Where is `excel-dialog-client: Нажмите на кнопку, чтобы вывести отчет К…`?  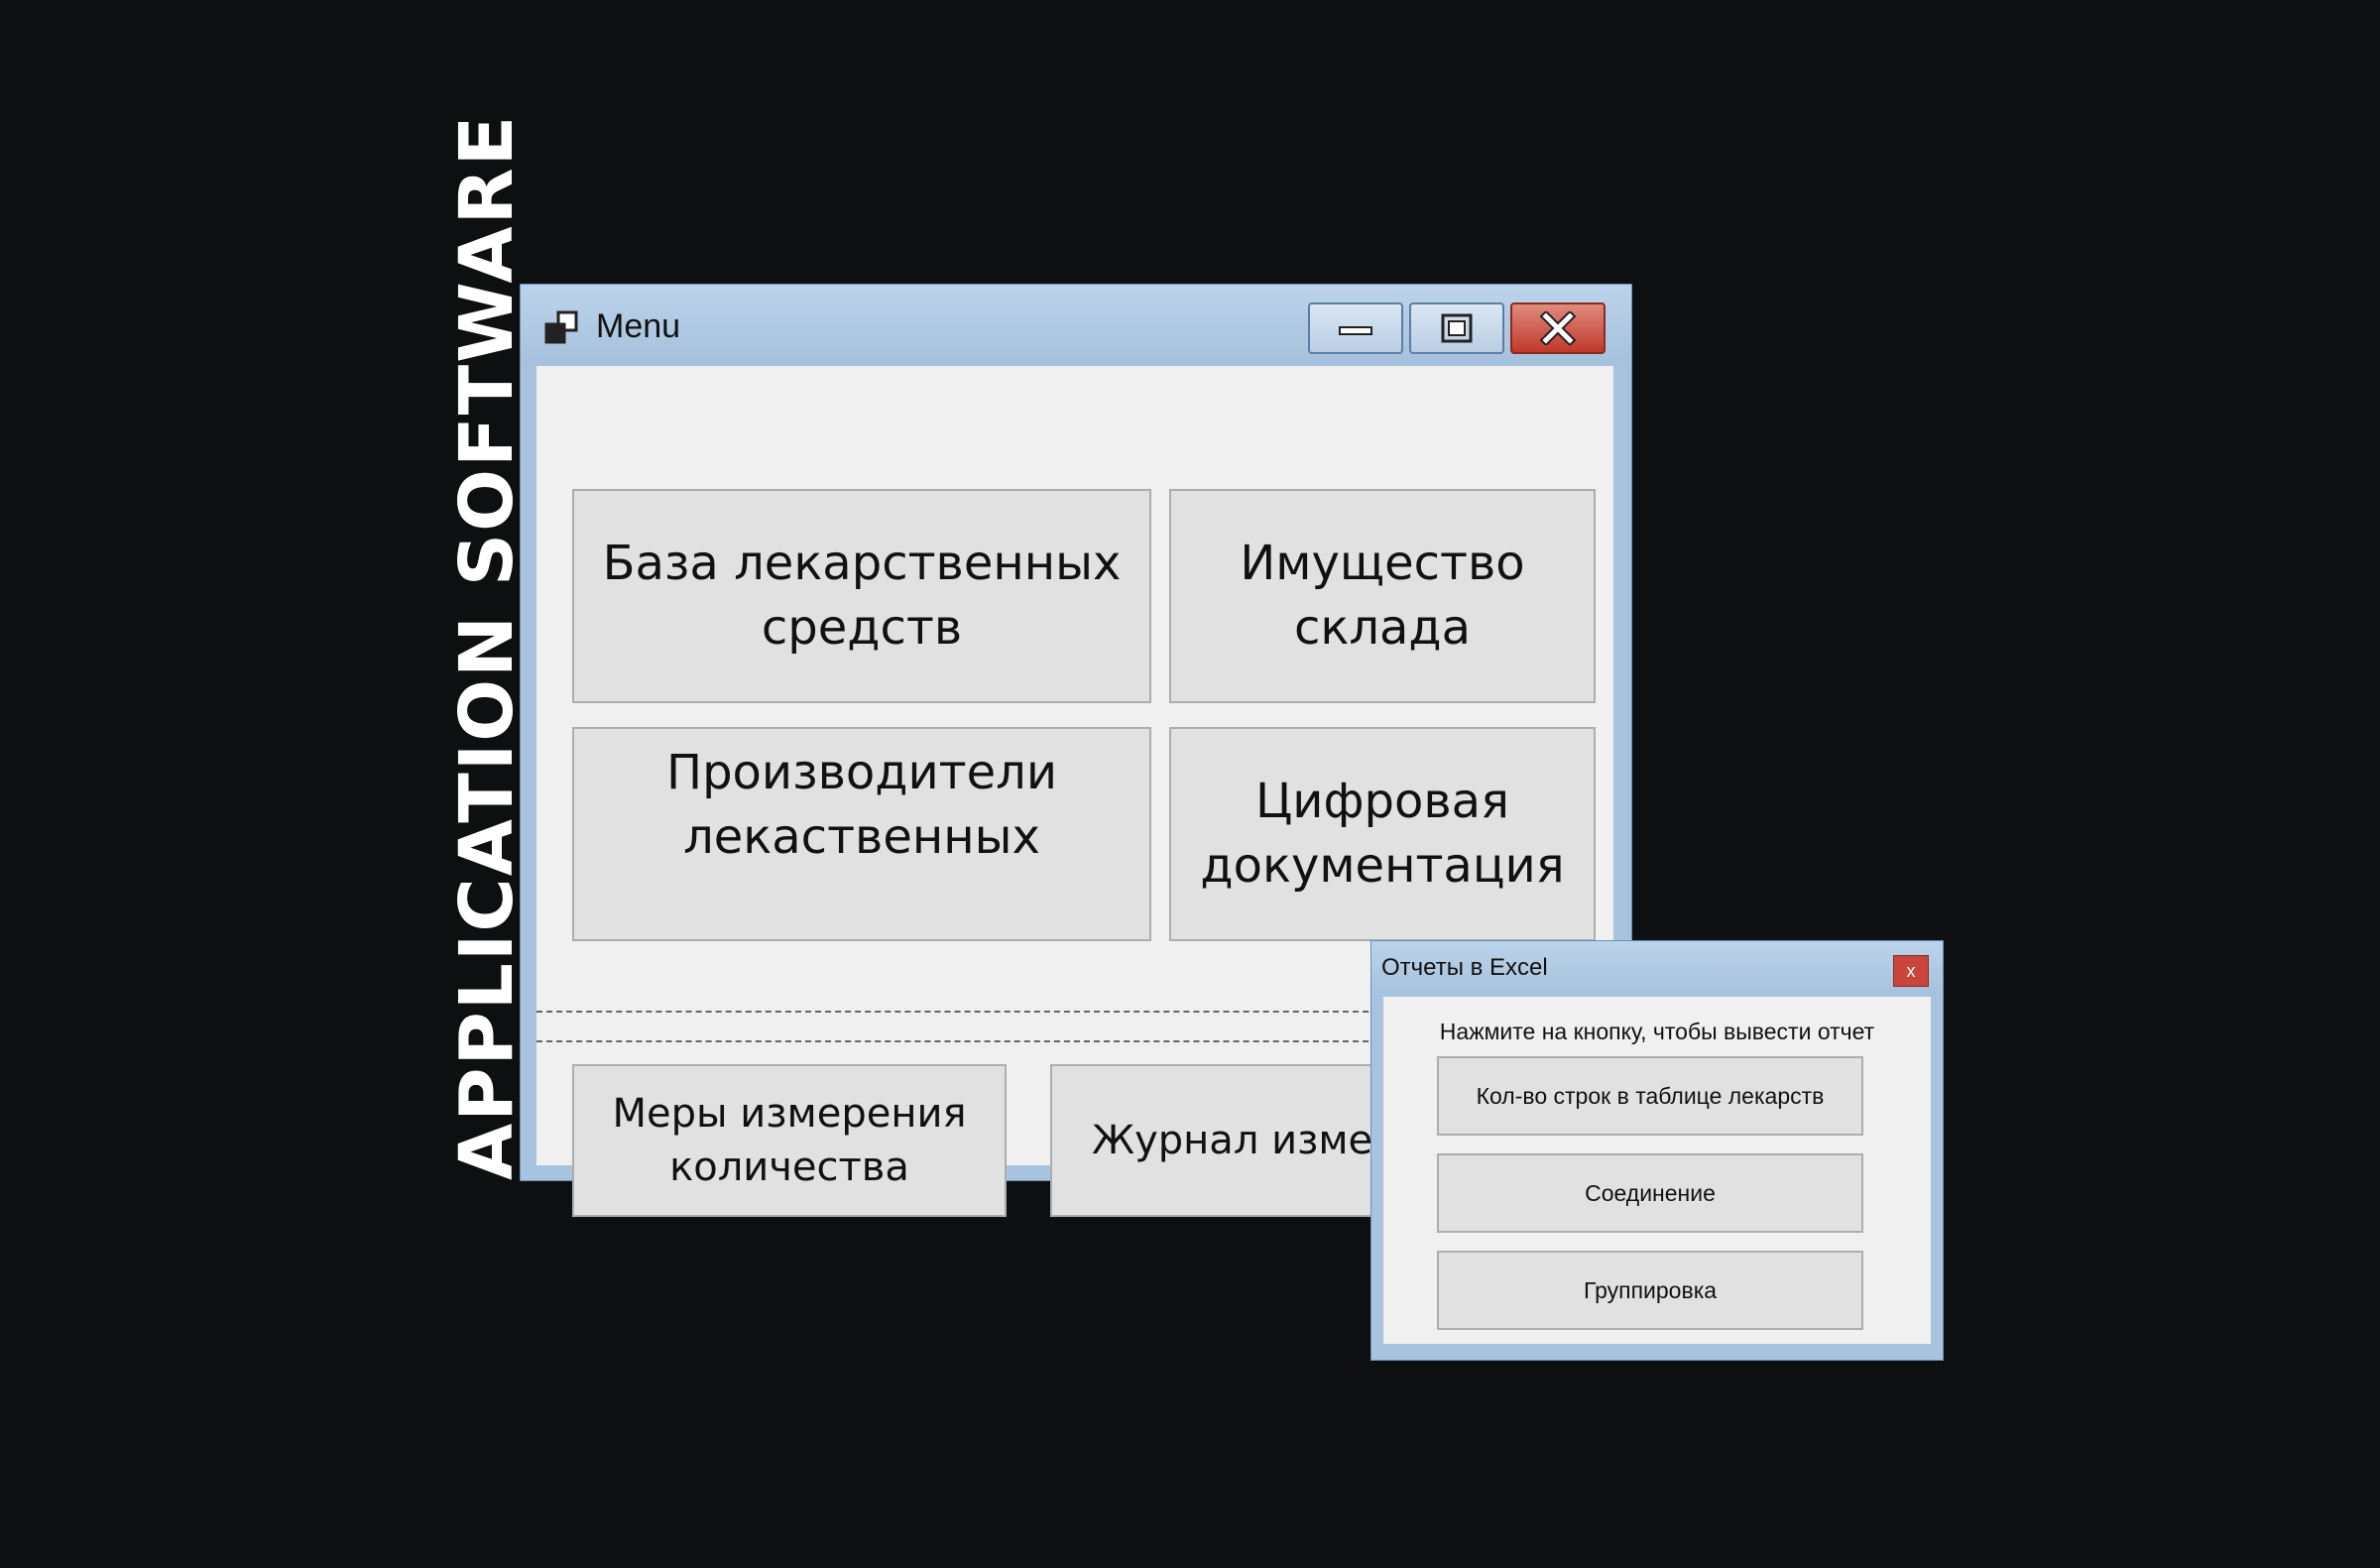
excel-dialog-client: Нажмите на кнопку, чтобы вывести отчет К… is located at coordinates (1657, 1170).